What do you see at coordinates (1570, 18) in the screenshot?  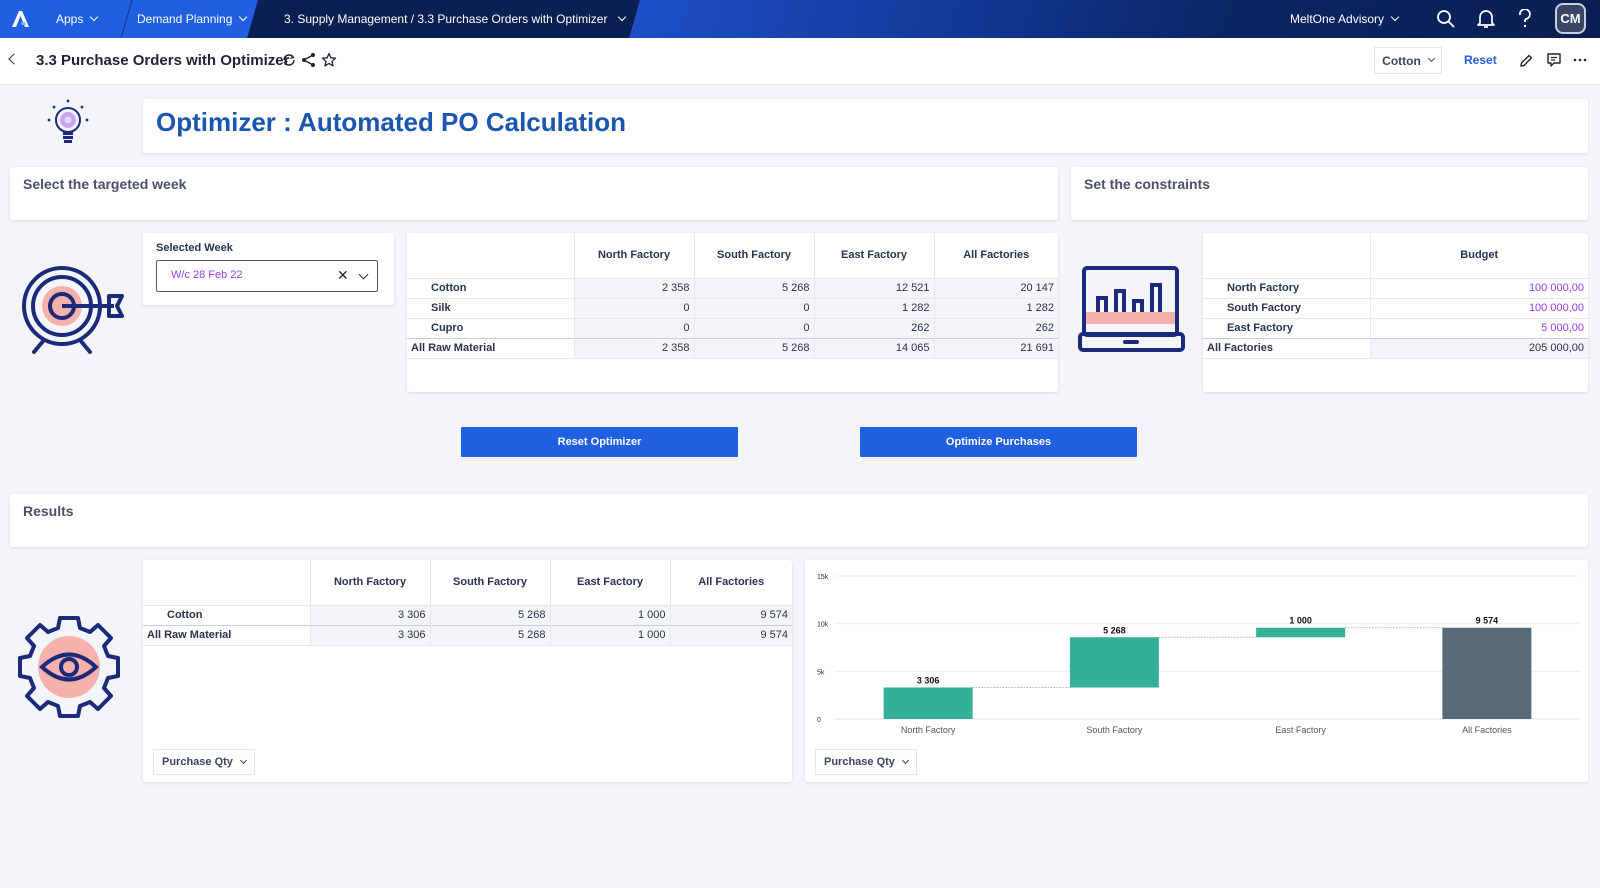 I see `user-avatar: CM` at bounding box center [1570, 18].